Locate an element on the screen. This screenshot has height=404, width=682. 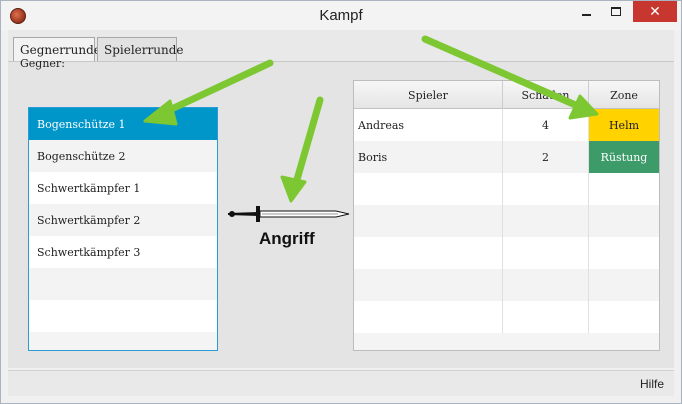
damage-cell: 4 is located at coordinates (546, 125).